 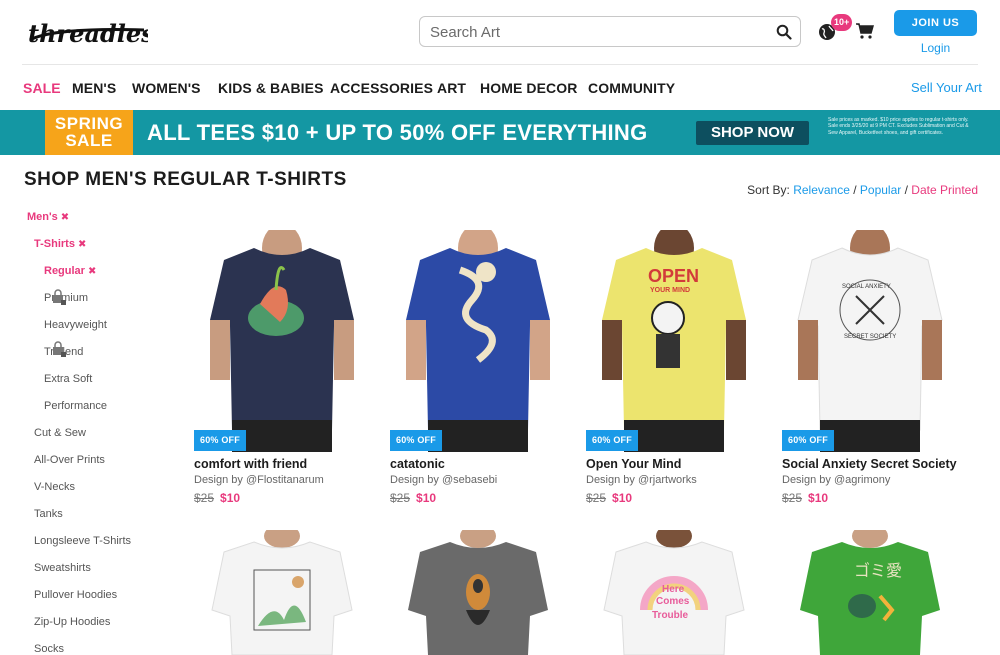 What do you see at coordinates (62, 568) in the screenshot?
I see `filter-sweatshirts: Sweatshirts` at bounding box center [62, 568].